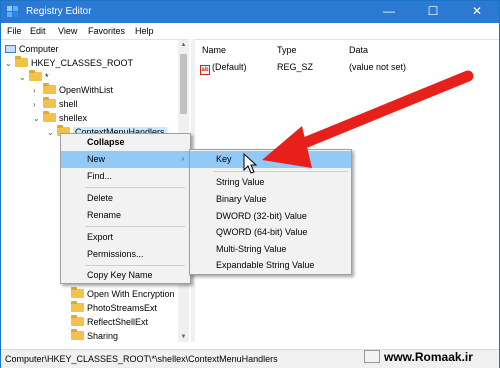 The image size is (500, 368). Describe the element at coordinates (205, 70) in the screenshot. I see `string-value-icon: ab` at that location.